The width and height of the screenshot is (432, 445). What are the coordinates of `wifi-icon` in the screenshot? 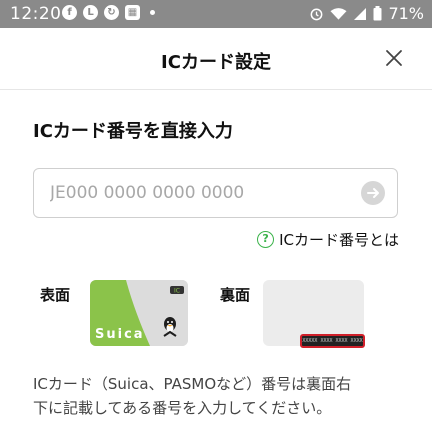 It's located at (338, 13).